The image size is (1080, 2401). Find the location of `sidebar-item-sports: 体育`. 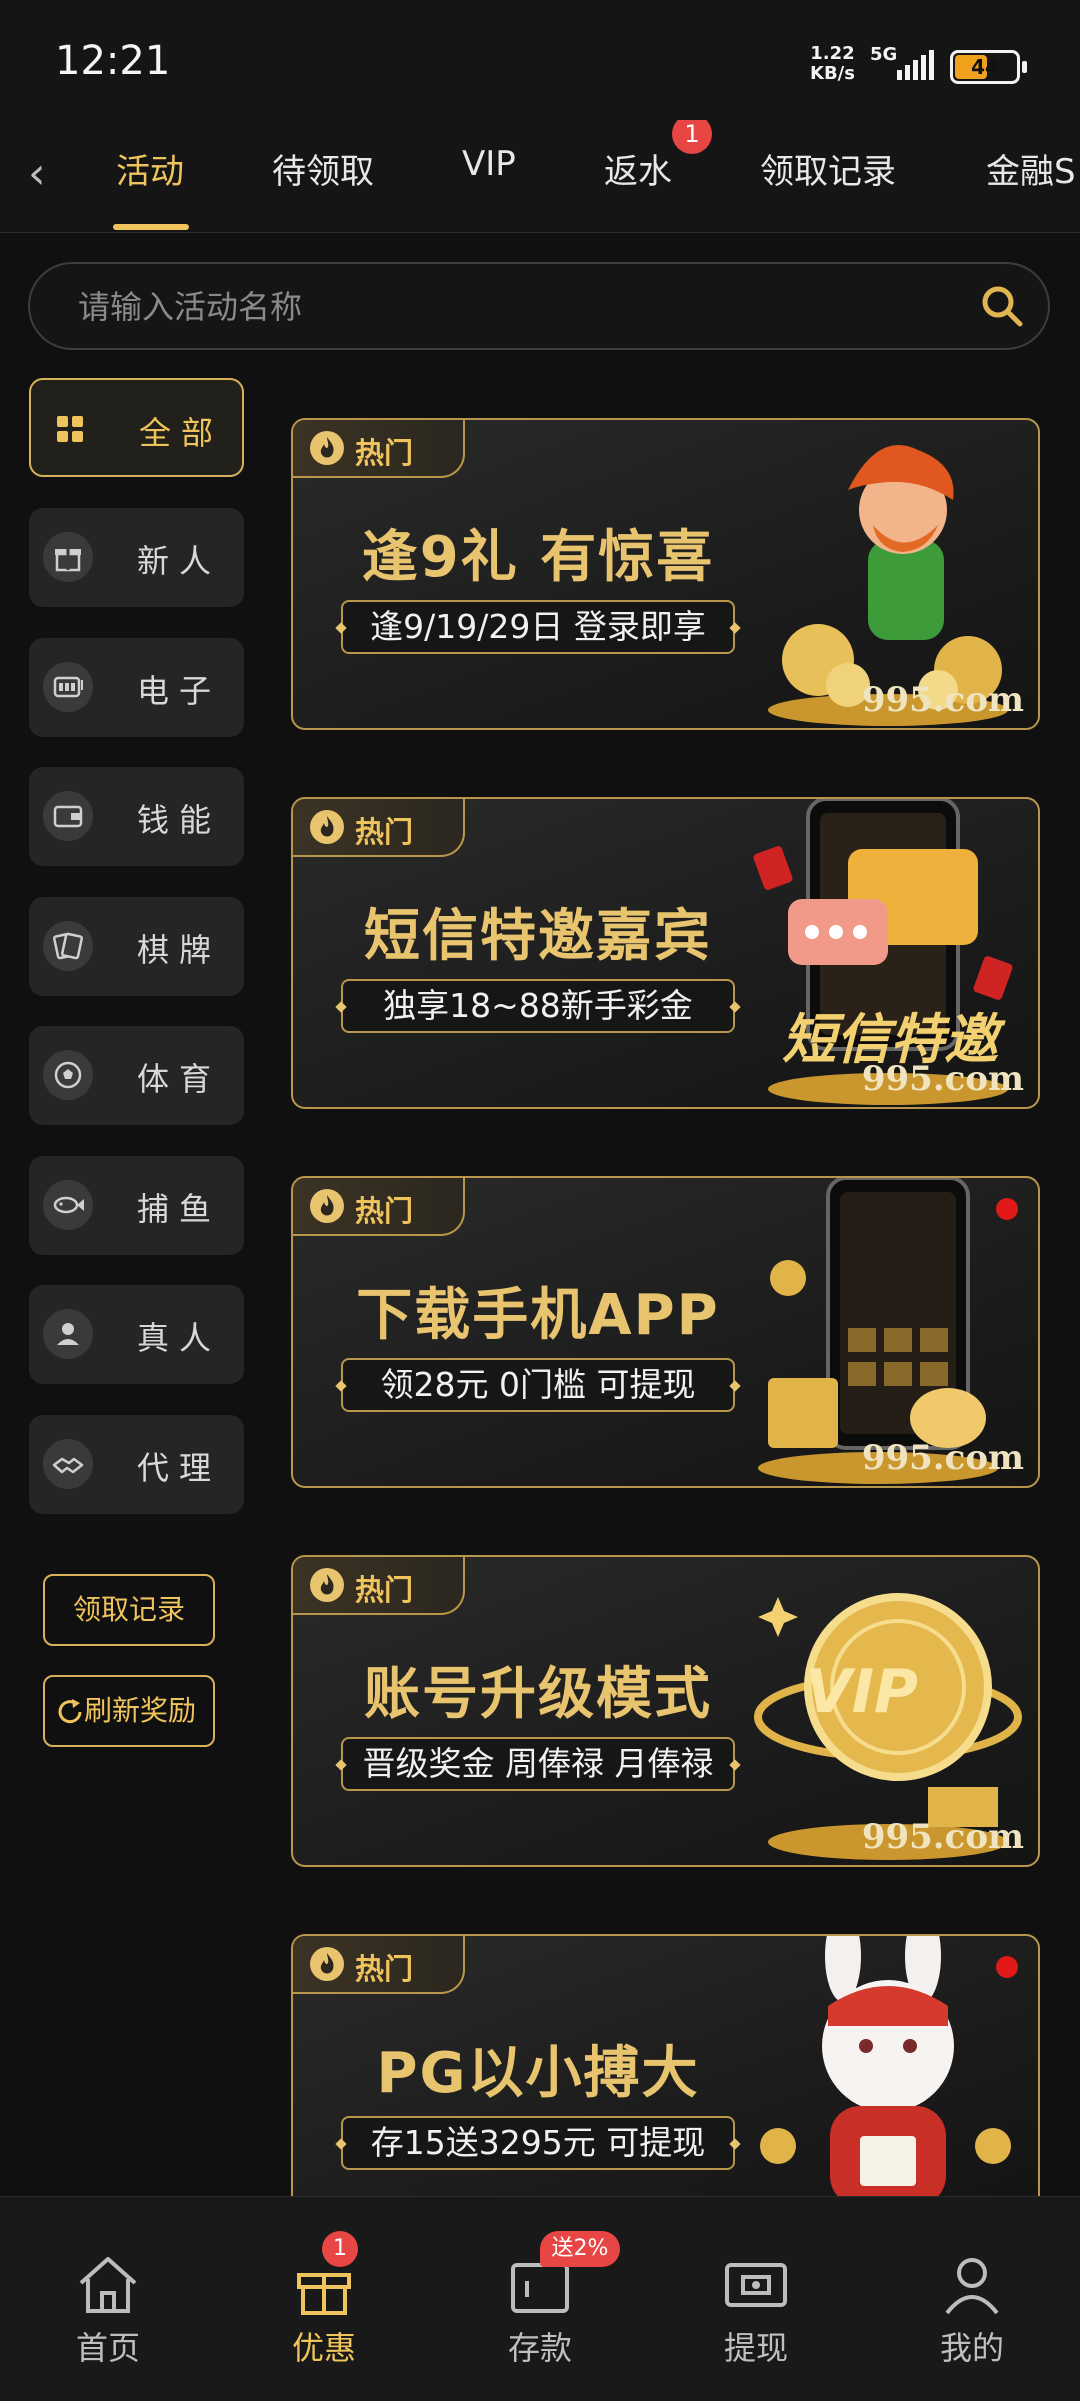

sidebar-item-sports: 体育 is located at coordinates (136, 1075).